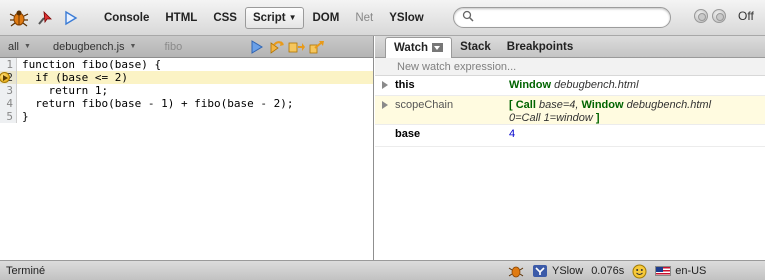 The height and width of the screenshot is (280, 765). I want to click on locale-selector: en-US, so click(680, 271).